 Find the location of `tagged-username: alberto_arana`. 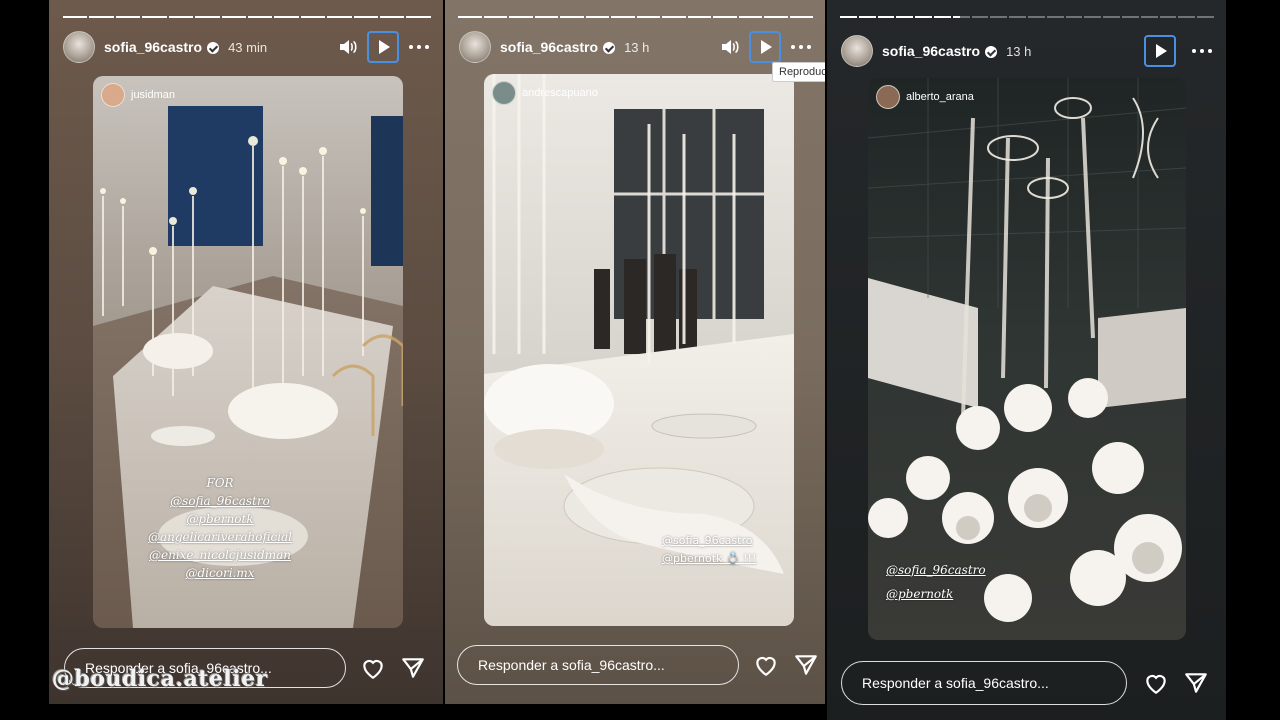

tagged-username: alberto_arana is located at coordinates (940, 97).